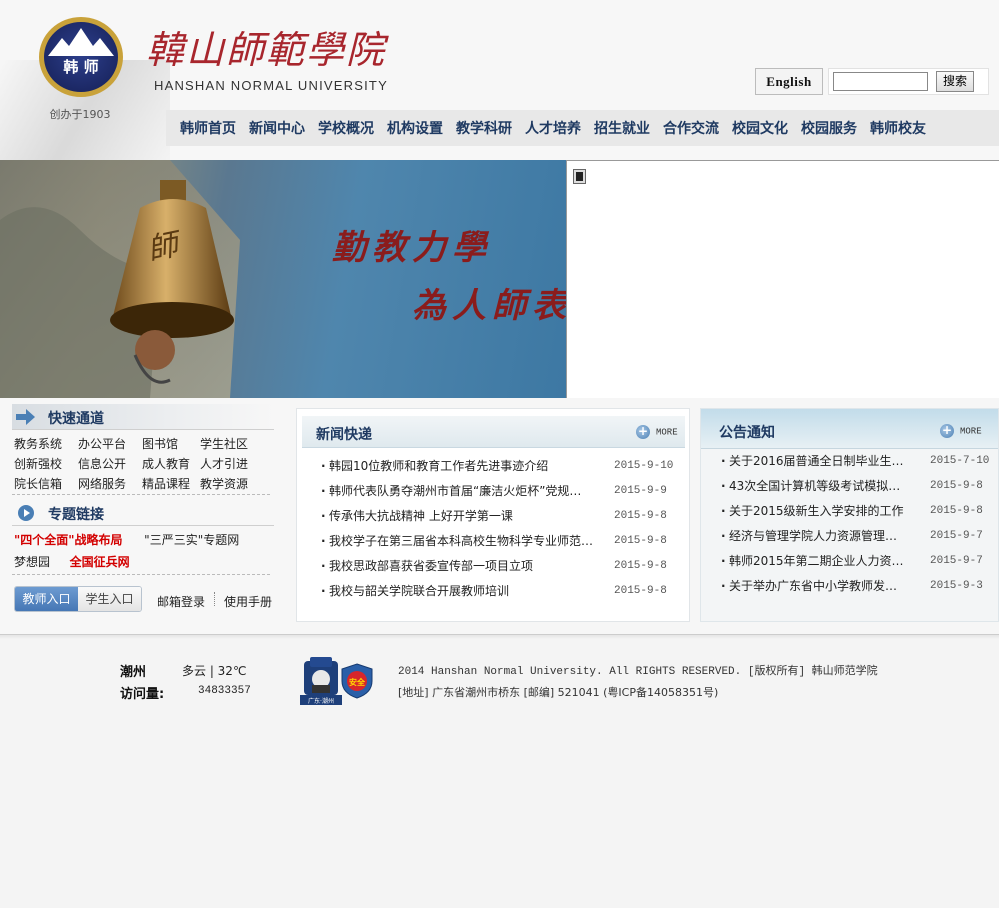 The width and height of the screenshot is (999, 908). What do you see at coordinates (956, 586) in the screenshot?
I see `notice-item-date: 2015-9-3` at bounding box center [956, 586].